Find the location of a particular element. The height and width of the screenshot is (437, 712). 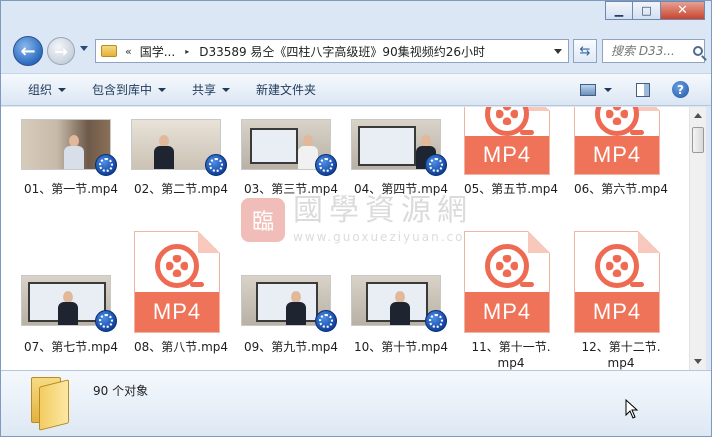

file-name: 08、第八节.mp4 is located at coordinates (181, 347).